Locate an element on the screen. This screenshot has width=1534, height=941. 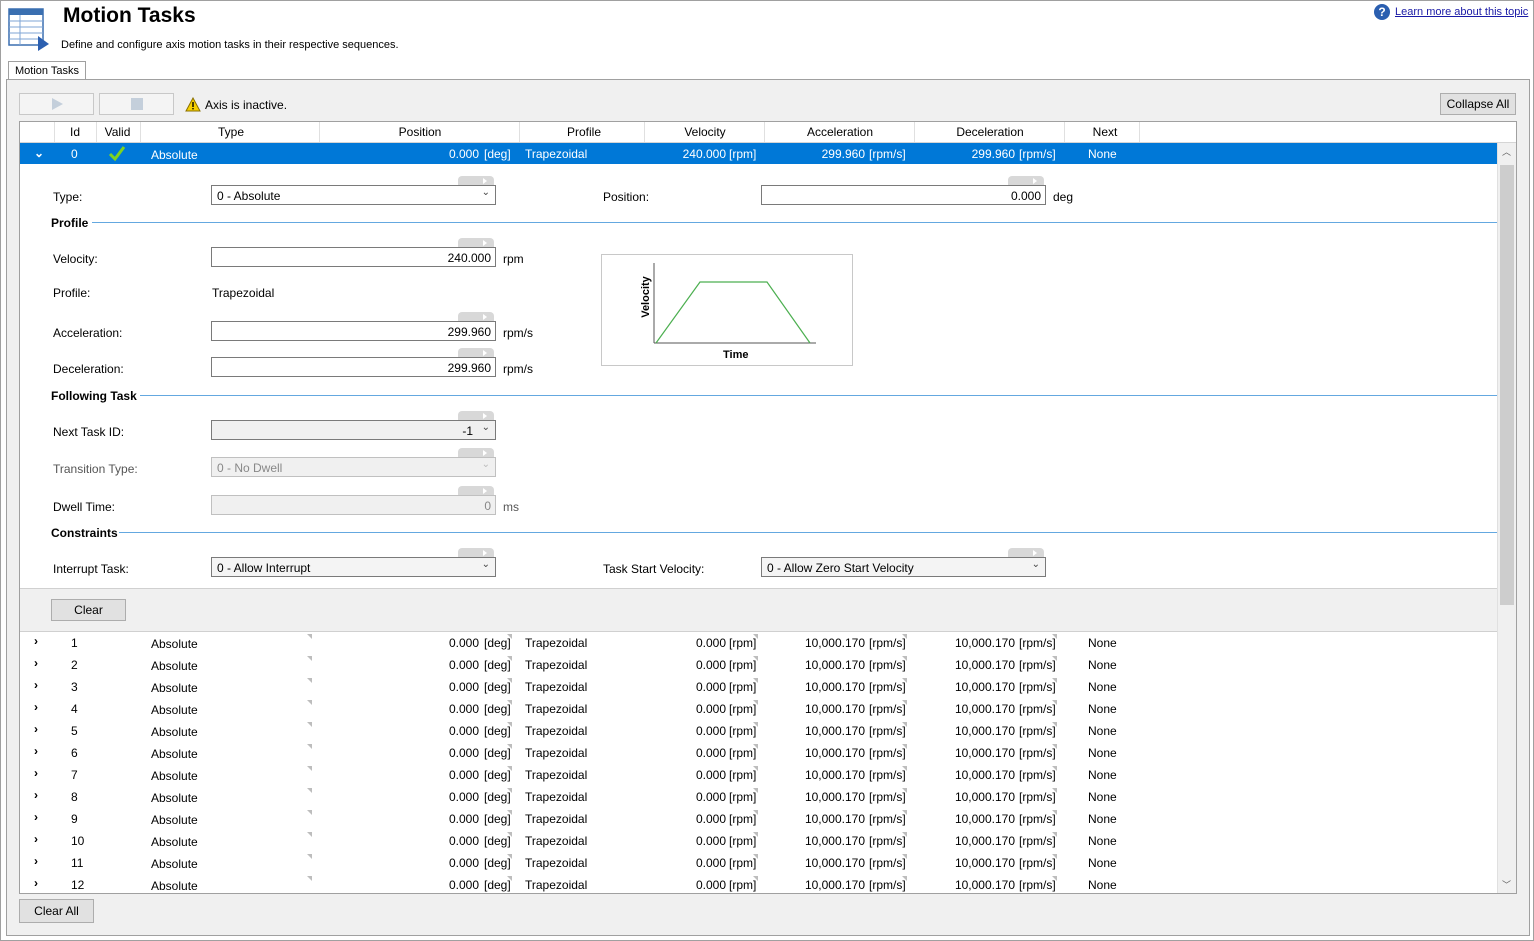
interrupt-field-tag is located at coordinates (476, 552).